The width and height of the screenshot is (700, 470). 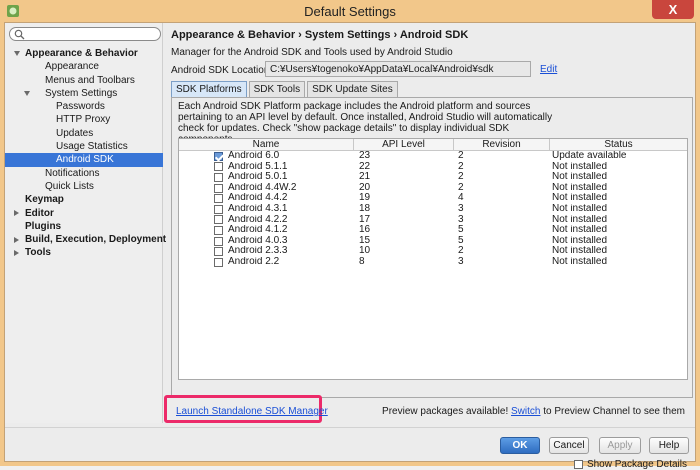 I want to click on sdk-location-label: Android SDK Location:, so click(x=222, y=70).